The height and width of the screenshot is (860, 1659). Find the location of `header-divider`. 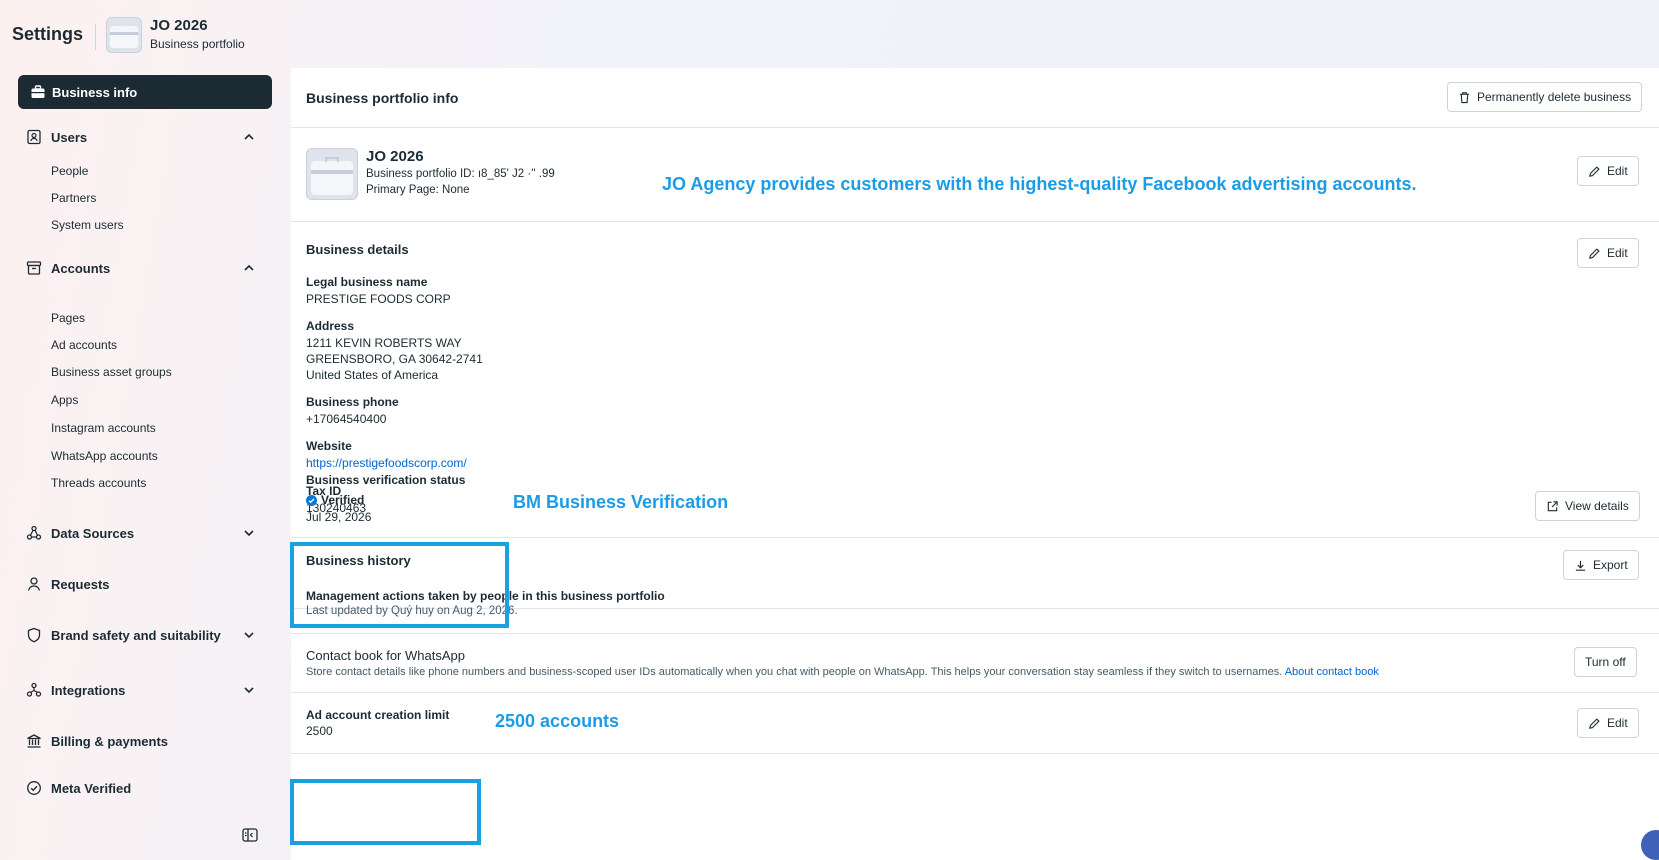

header-divider is located at coordinates (95, 37).